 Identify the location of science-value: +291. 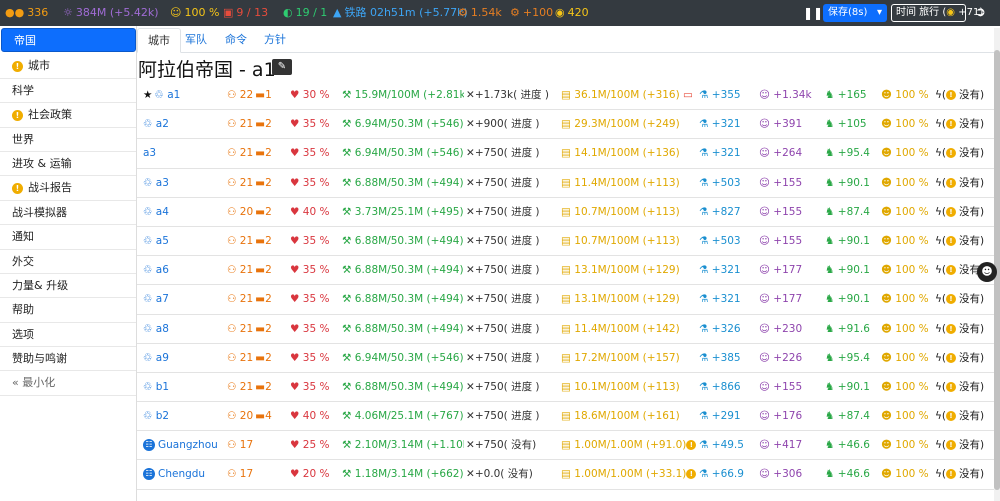
(726, 416).